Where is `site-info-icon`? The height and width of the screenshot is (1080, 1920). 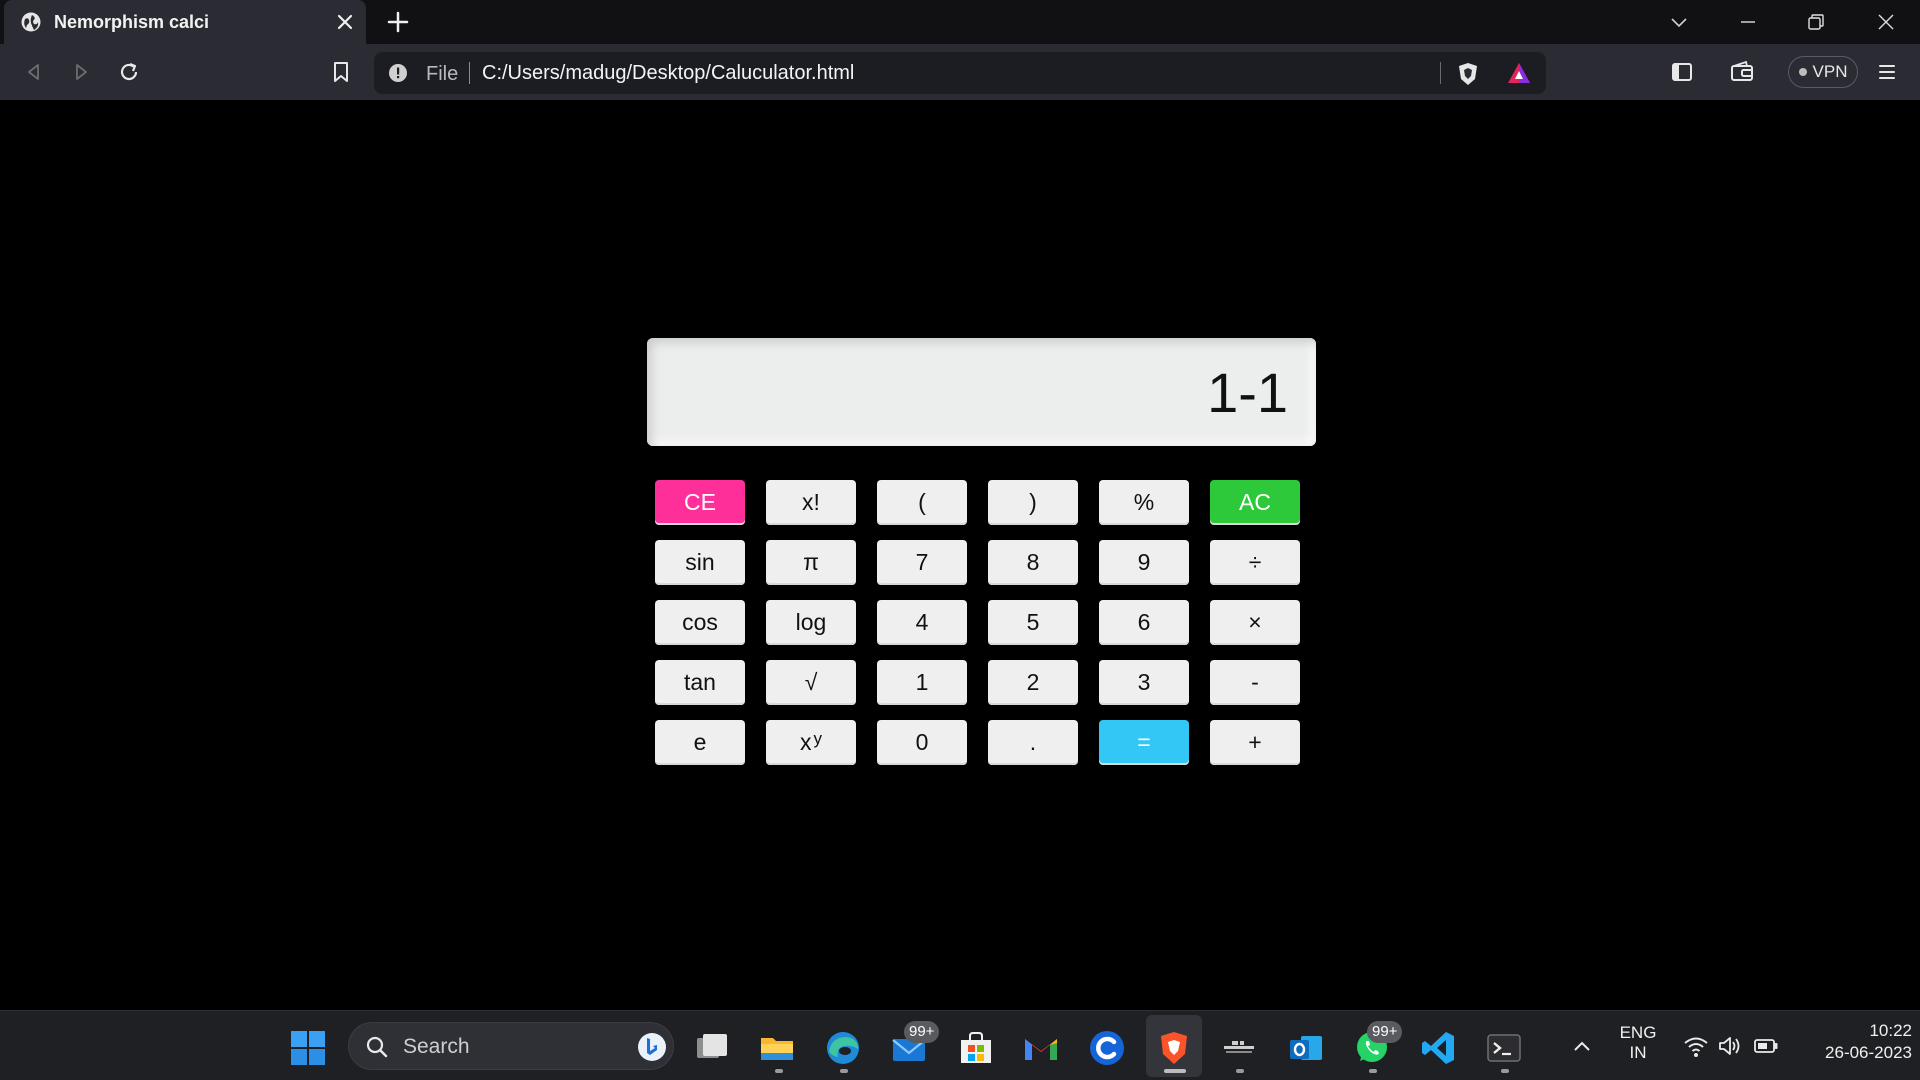
site-info-icon is located at coordinates (398, 73).